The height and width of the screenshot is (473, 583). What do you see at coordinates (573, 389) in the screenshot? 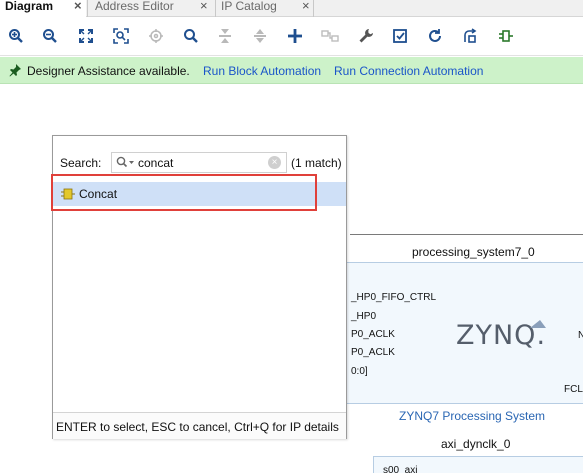
I see `ps-port-label-right: FCL` at bounding box center [573, 389].